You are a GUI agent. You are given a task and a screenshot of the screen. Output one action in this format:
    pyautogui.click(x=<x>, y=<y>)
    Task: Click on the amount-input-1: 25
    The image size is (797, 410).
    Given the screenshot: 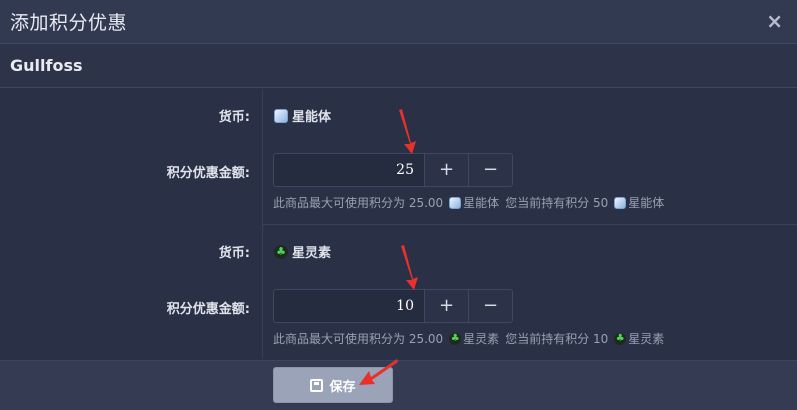 What is the action you would take?
    pyautogui.click(x=349, y=170)
    